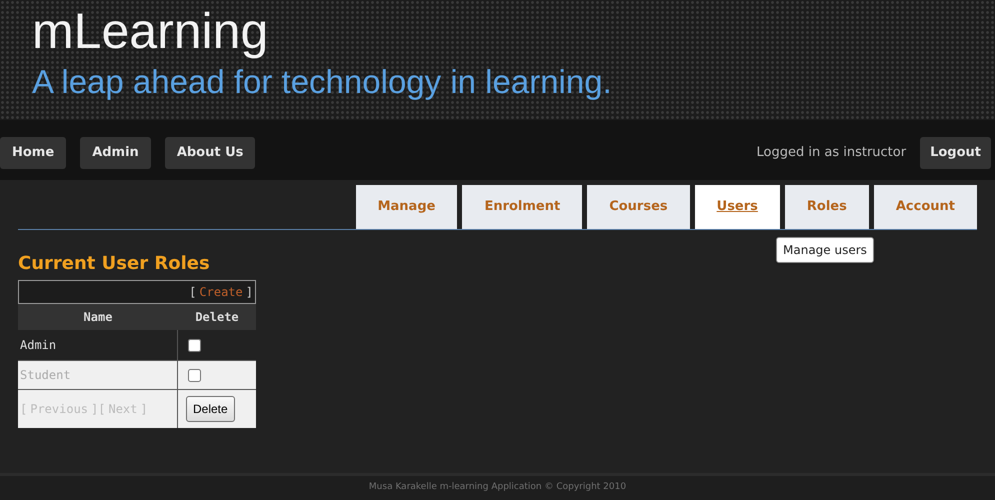  I want to click on nav-link: Admin, so click(115, 153).